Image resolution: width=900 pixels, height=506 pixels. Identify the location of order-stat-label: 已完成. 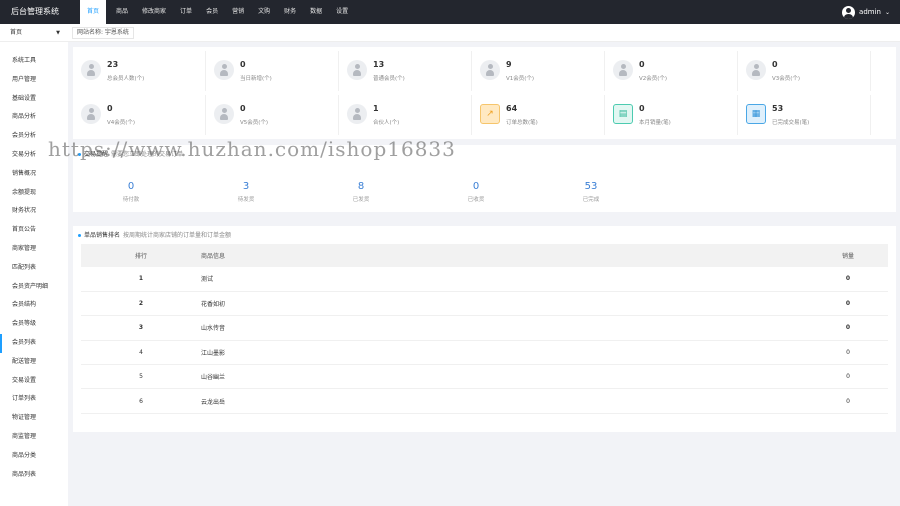
(591, 200).